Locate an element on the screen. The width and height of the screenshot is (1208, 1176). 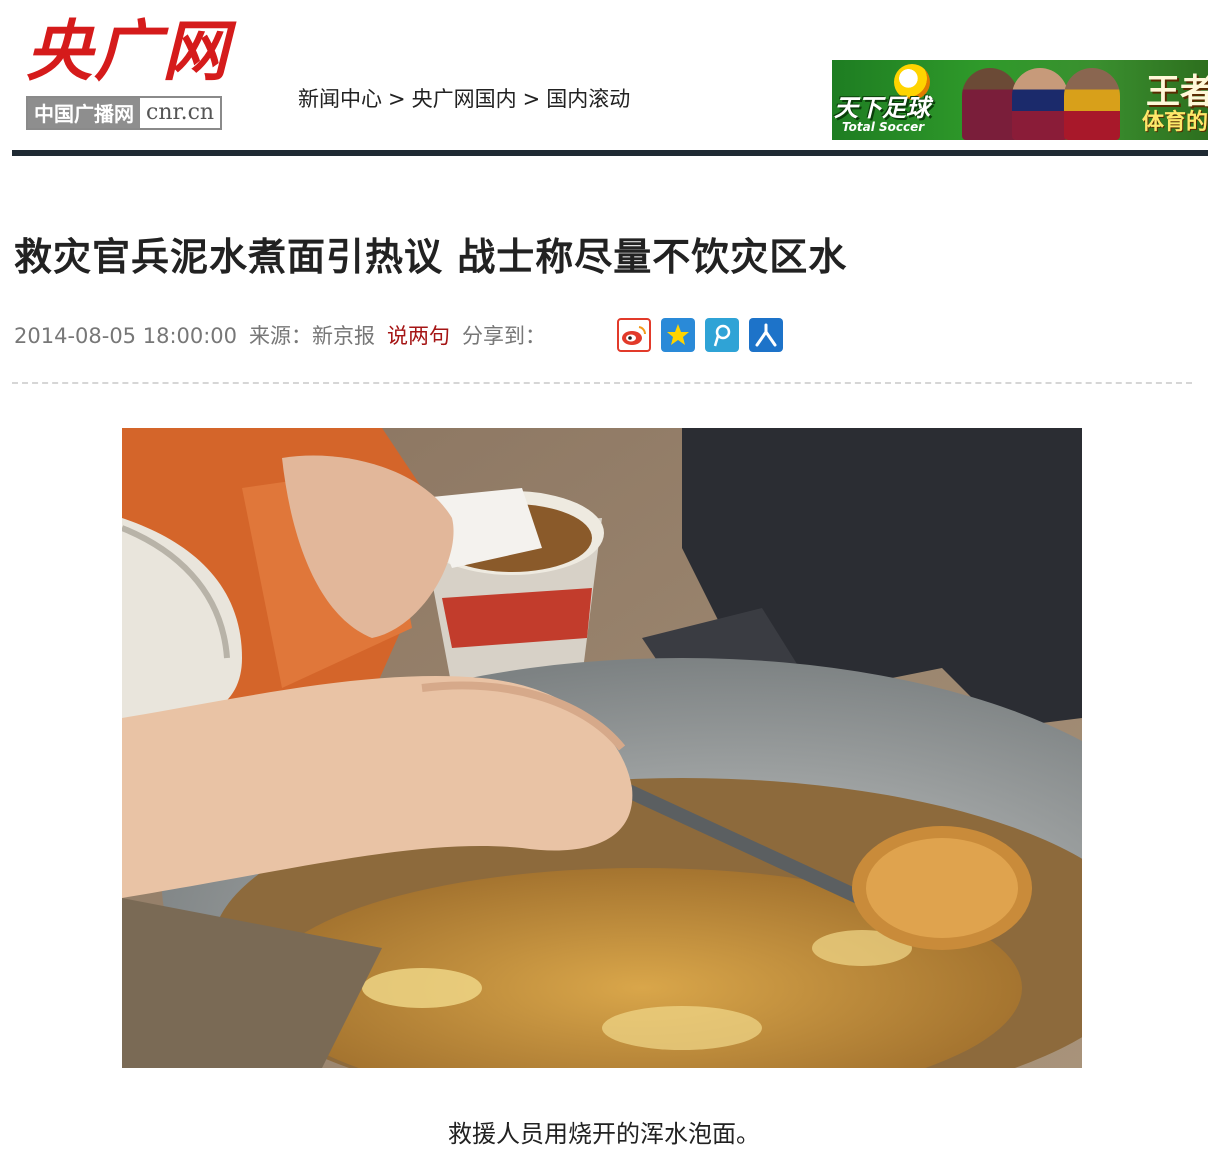
share-label: 分享到： is located at coordinates (504, 336).